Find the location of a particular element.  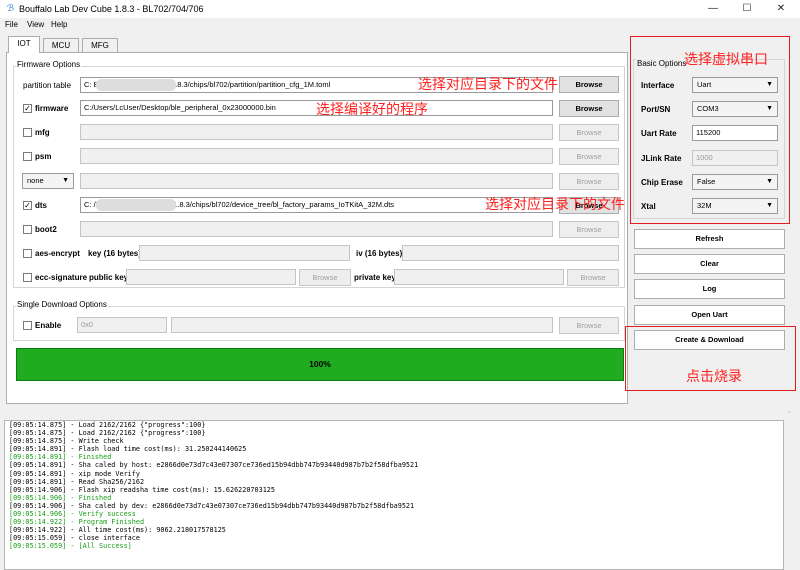

dts-label: dts is located at coordinates (41, 205).